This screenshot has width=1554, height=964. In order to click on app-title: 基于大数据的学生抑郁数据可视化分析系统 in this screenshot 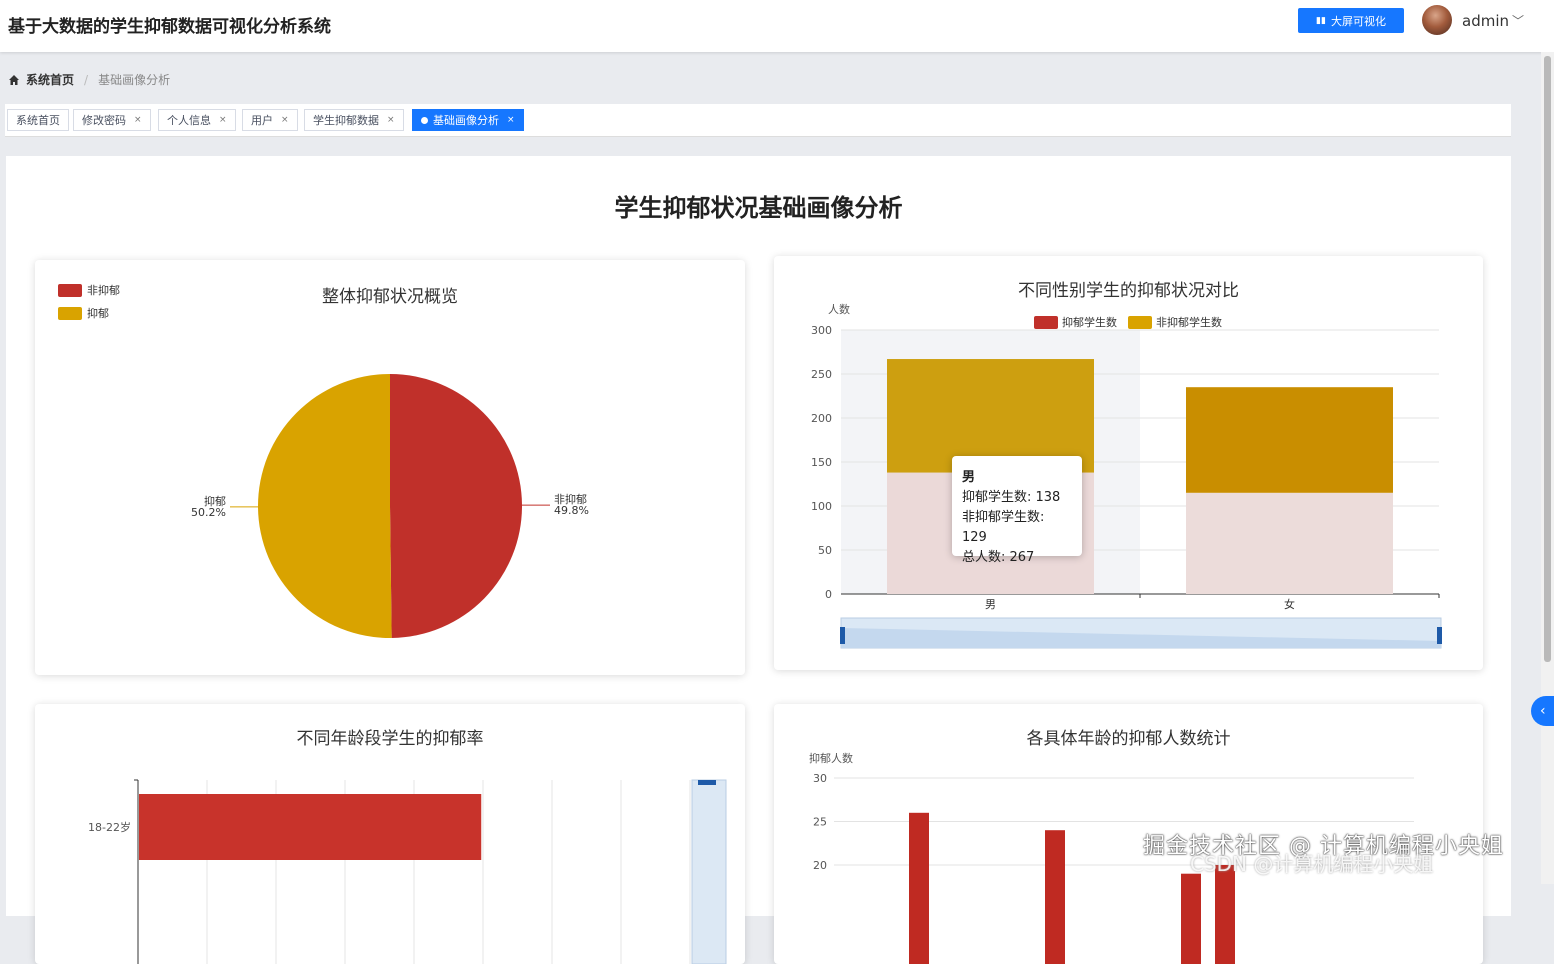, I will do `click(169, 27)`.